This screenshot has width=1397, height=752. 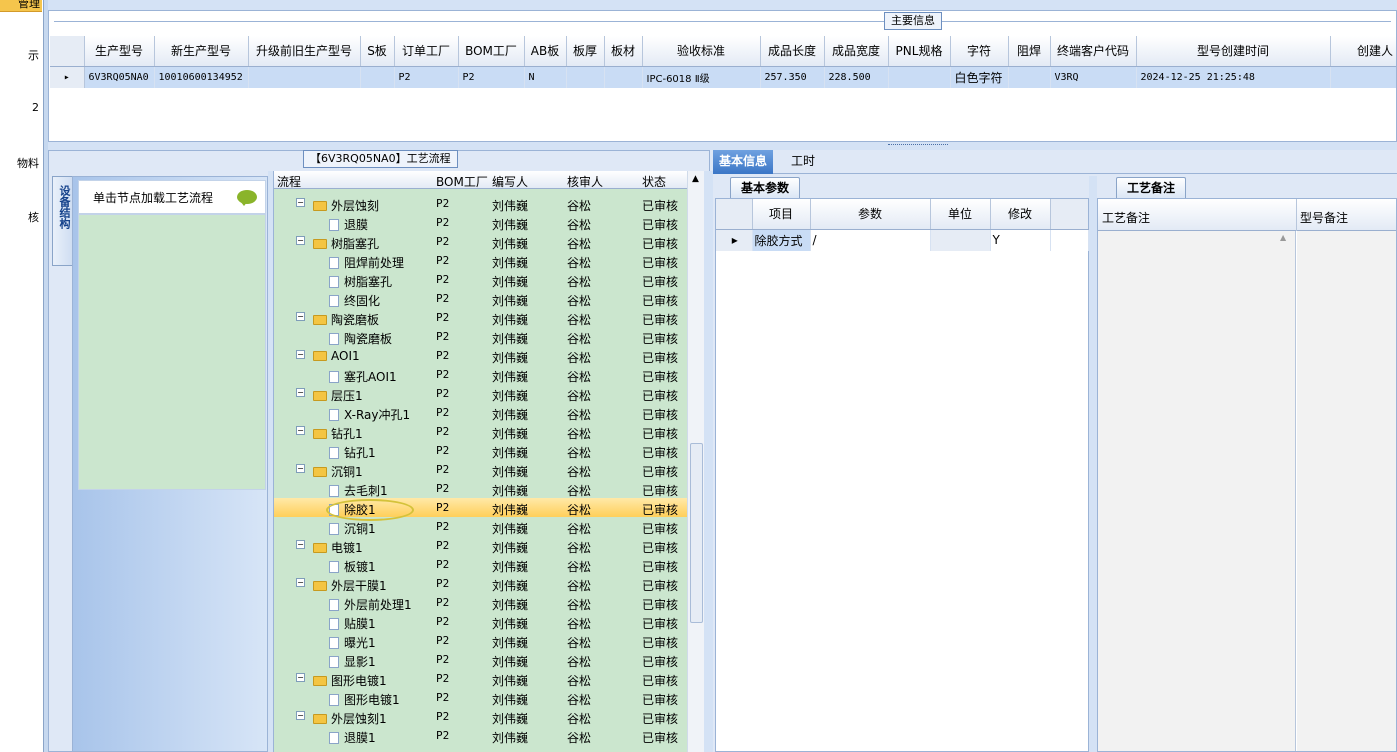 I want to click on col-header: BOM工厂, so click(x=462, y=181).